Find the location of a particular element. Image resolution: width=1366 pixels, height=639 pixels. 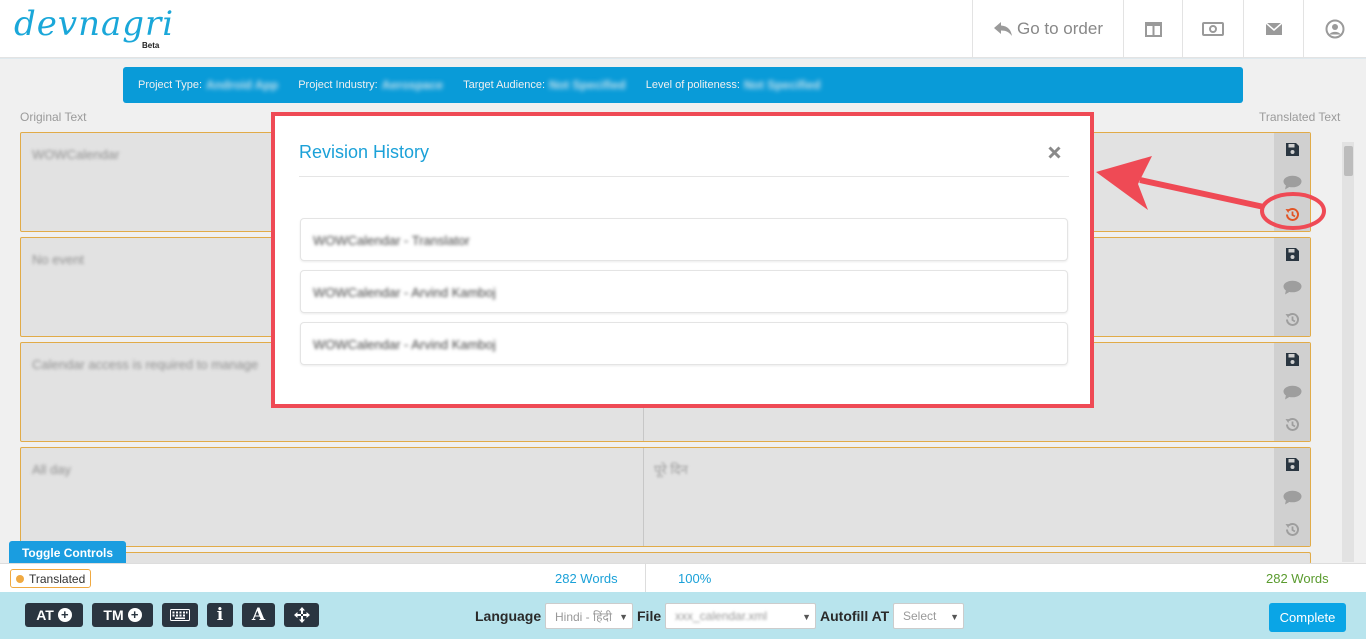

segment-target-text: पूरे दिन is located at coordinates (671, 469).